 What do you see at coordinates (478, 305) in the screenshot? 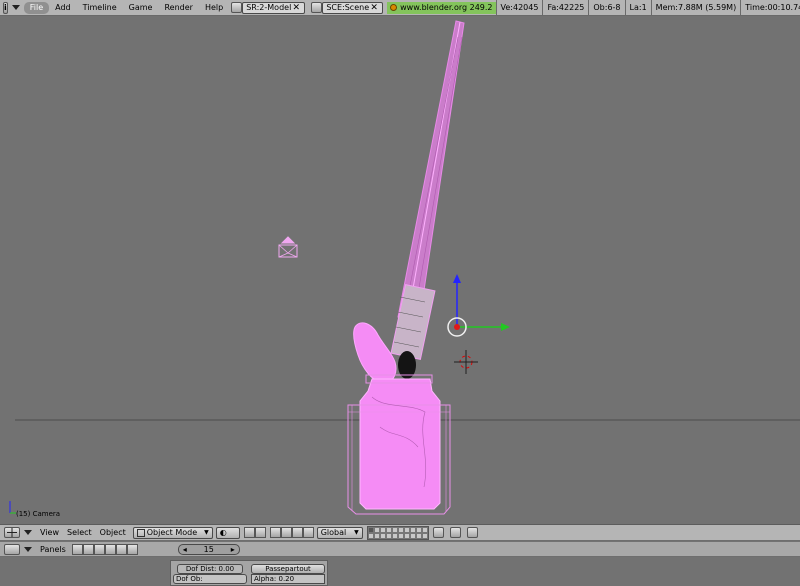
I see `transform-manipulator` at bounding box center [478, 305].